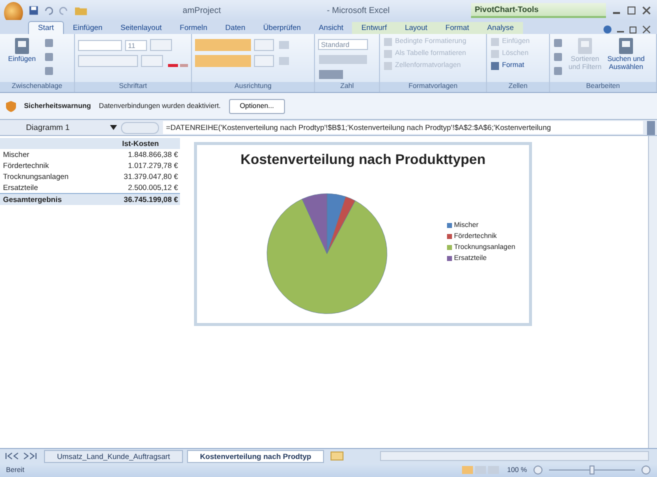 This screenshot has height=477, width=657. Describe the element at coordinates (264, 61) in the screenshot. I see `indent-icon` at that location.